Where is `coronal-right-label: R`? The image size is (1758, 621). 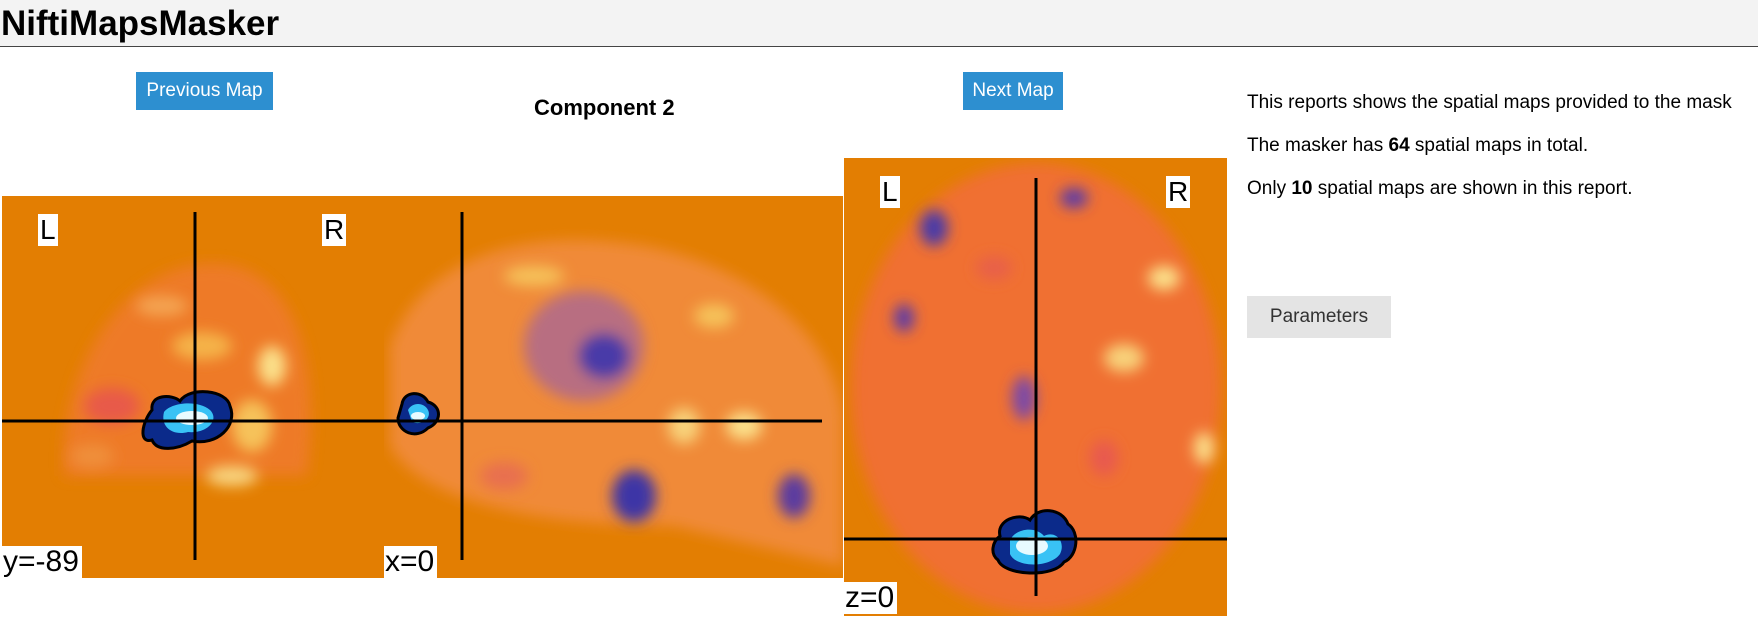 coronal-right-label: R is located at coordinates (334, 230).